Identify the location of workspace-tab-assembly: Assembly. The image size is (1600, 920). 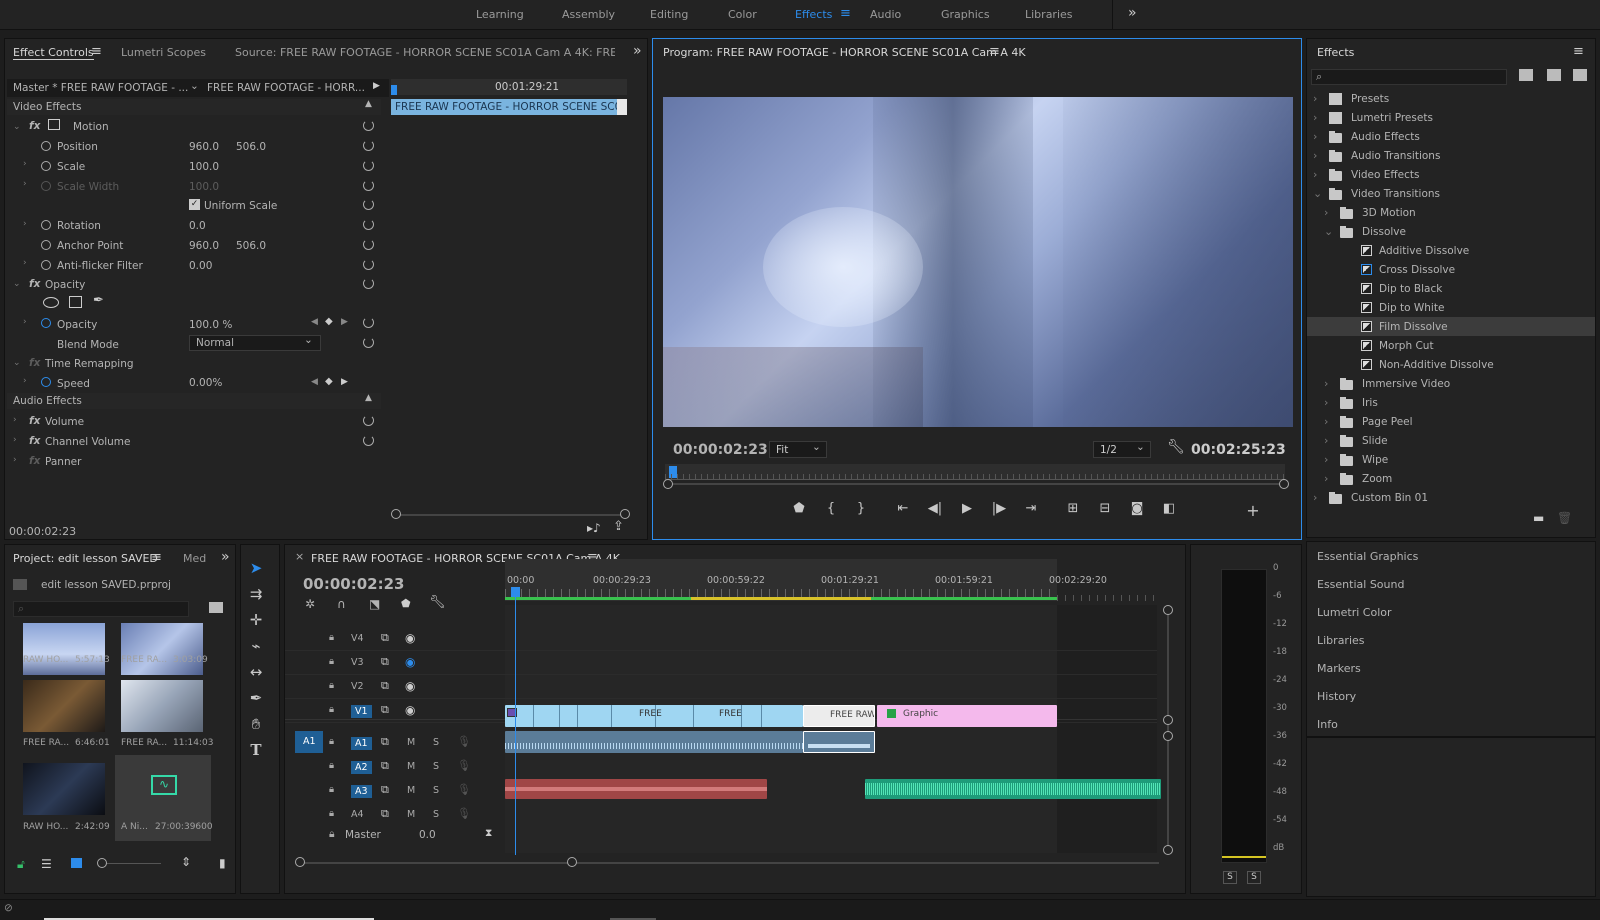
(588, 14).